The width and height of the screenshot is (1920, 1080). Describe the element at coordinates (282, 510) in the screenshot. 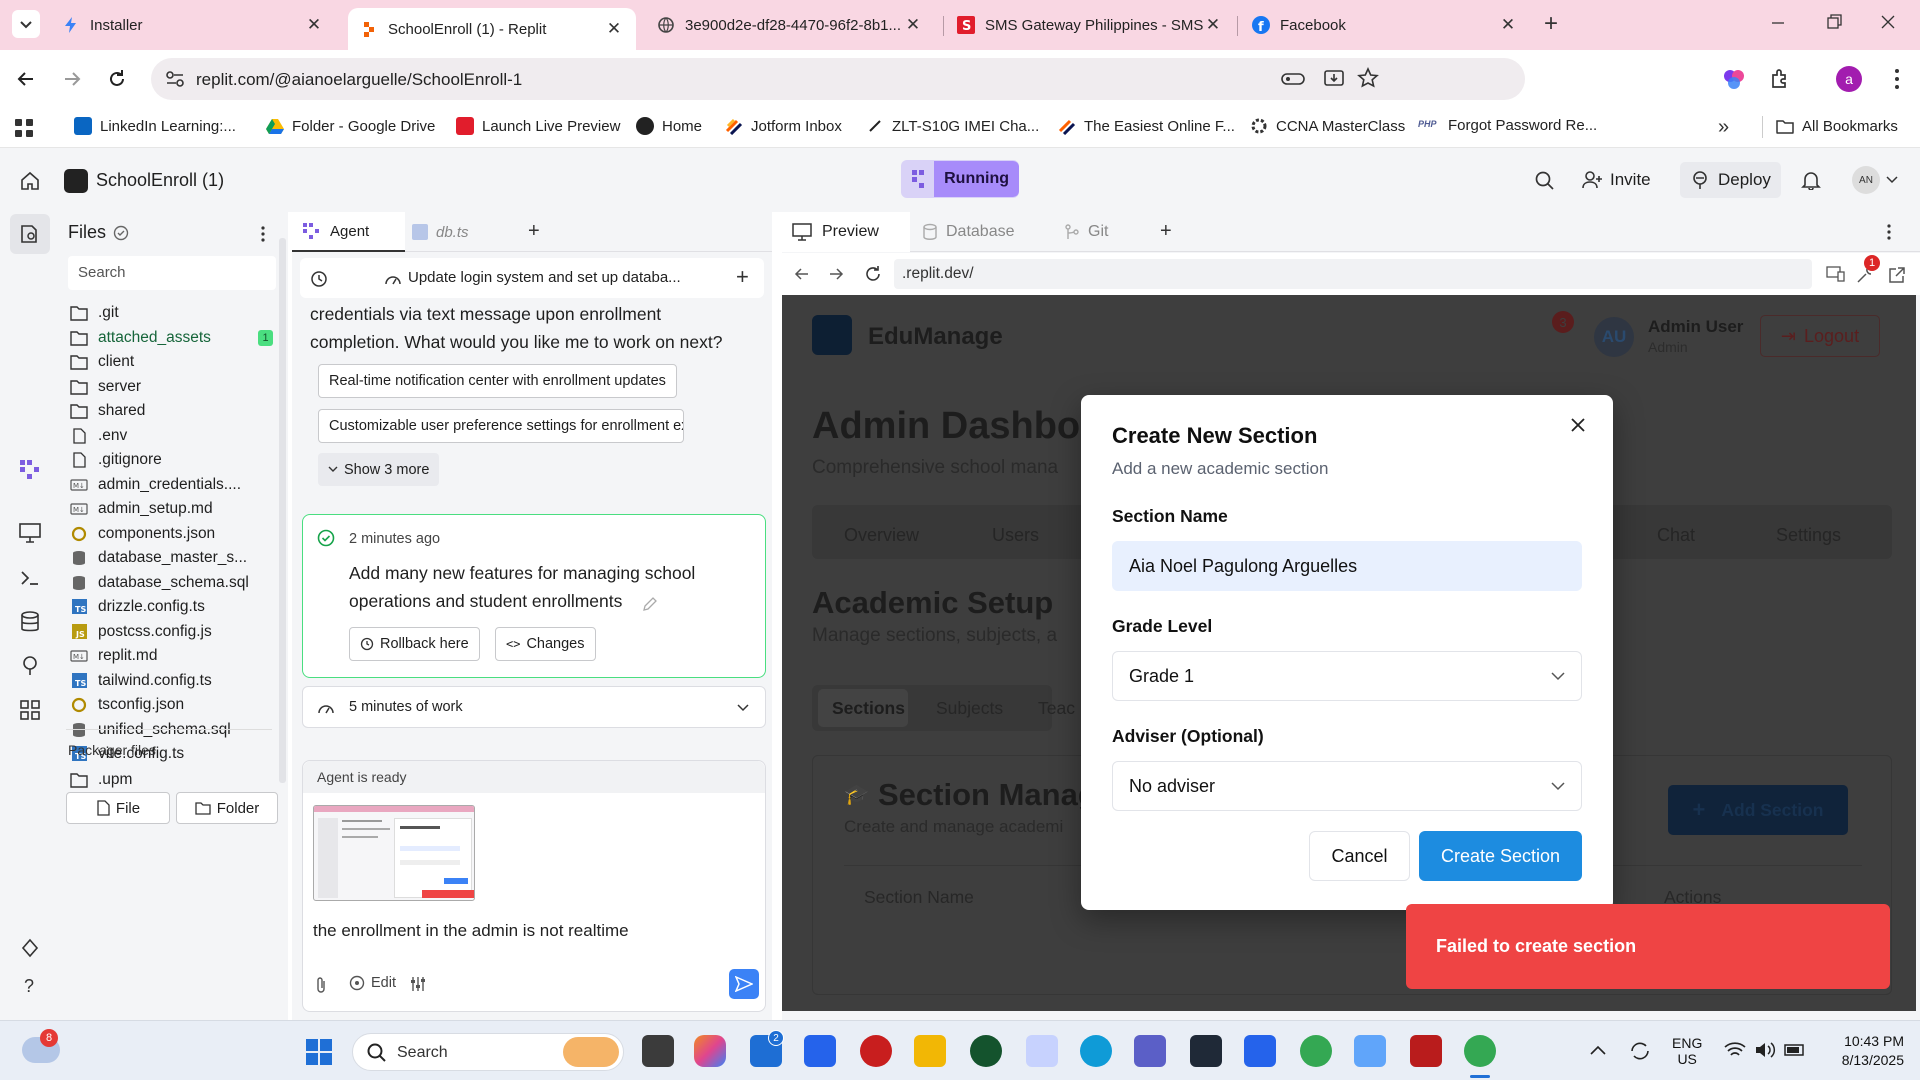

I see `files-scrollbar` at that location.